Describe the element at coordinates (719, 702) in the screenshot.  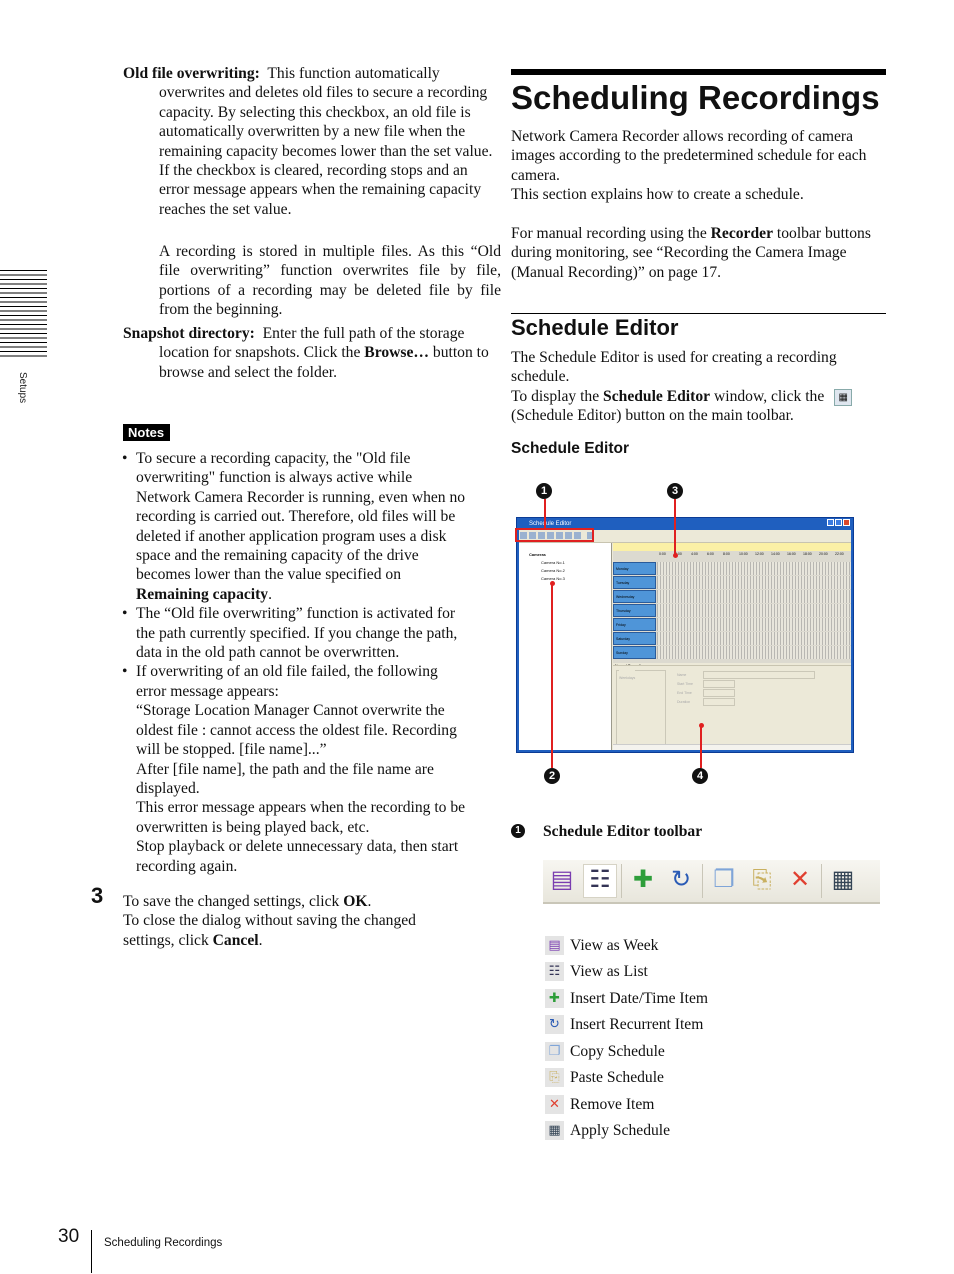
I see `duration-input` at that location.